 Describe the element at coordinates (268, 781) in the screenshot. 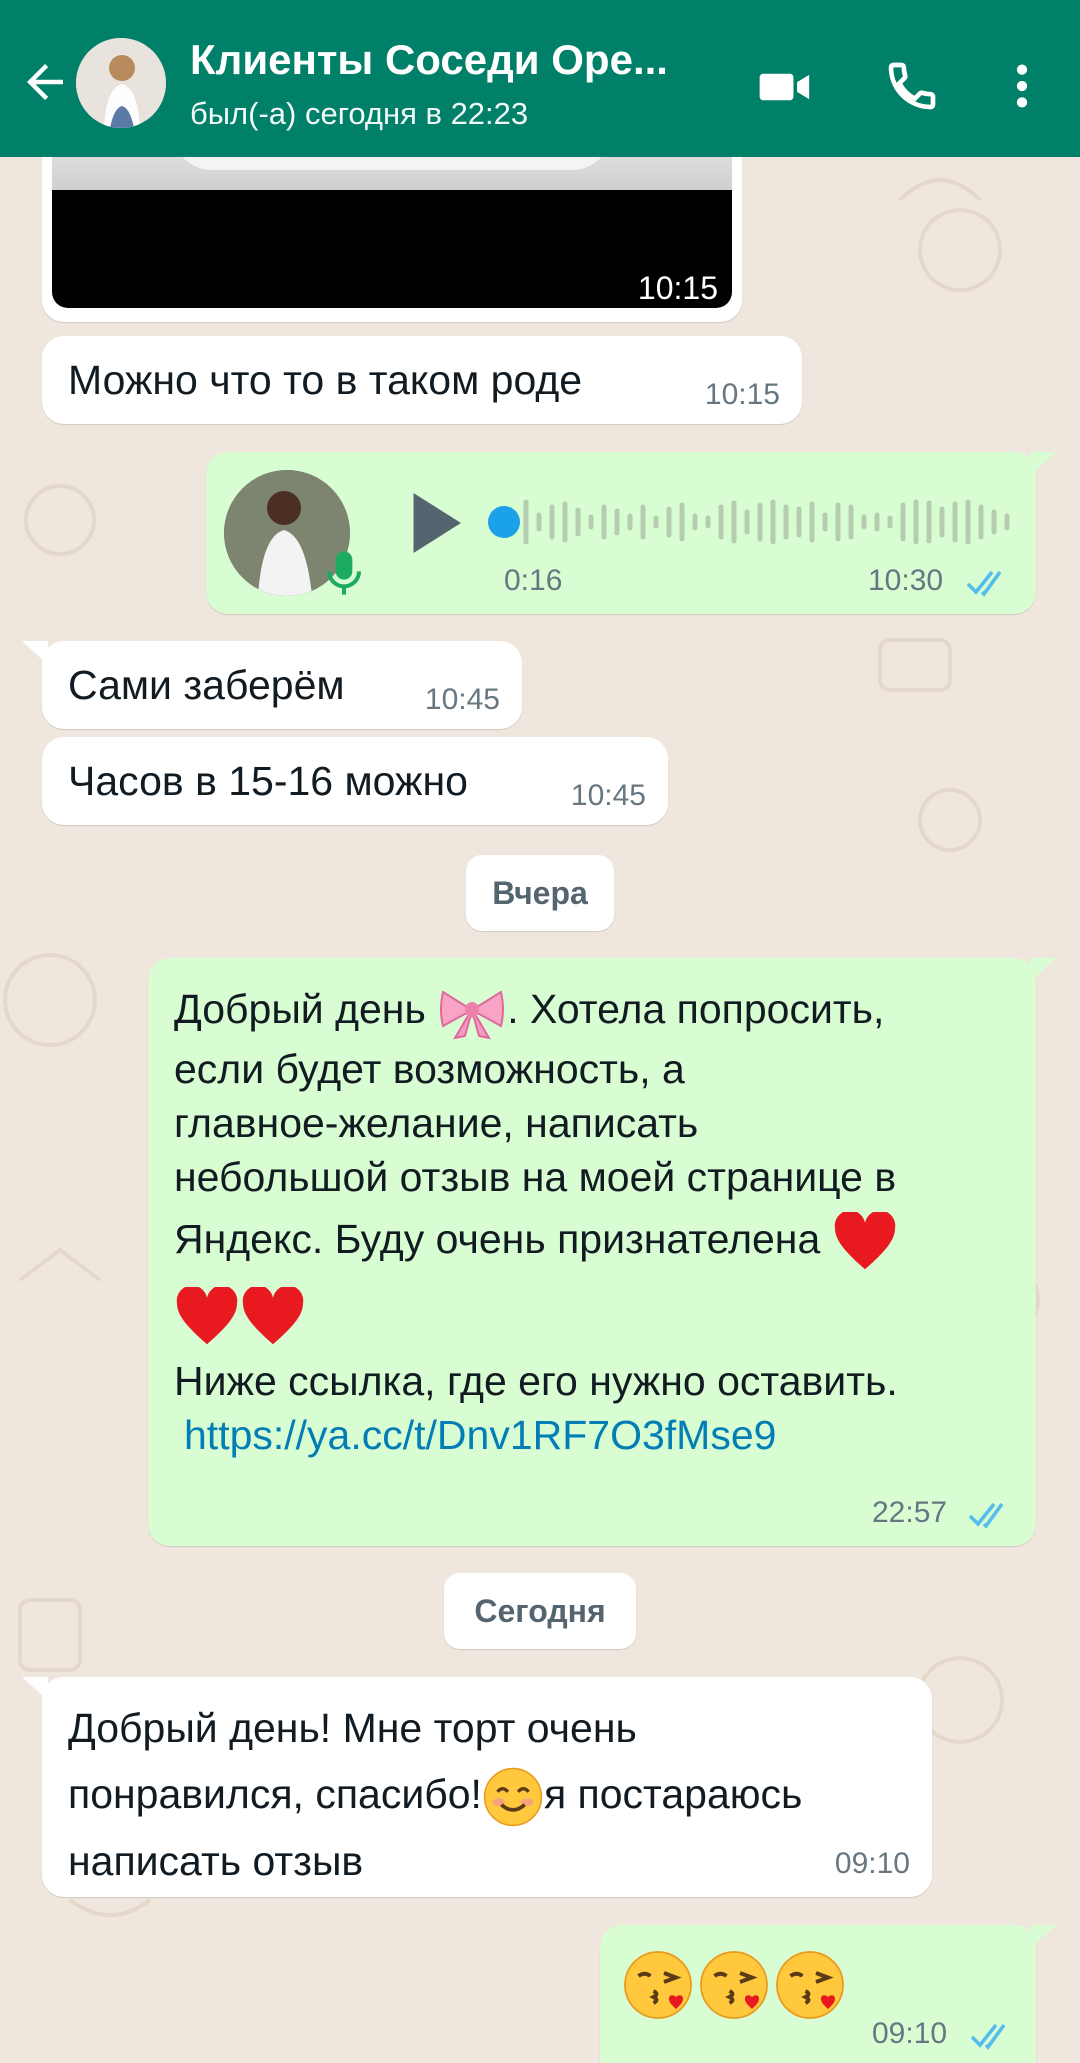

I see `message-text: Часов в 15-16 можно` at that location.